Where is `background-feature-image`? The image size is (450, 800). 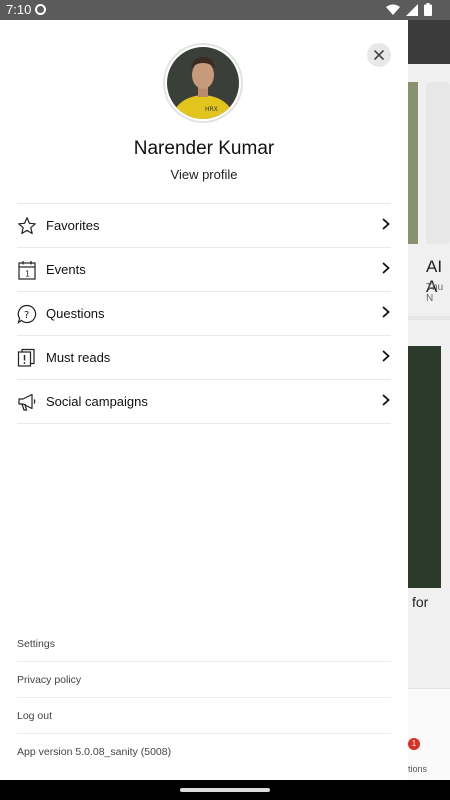 background-feature-image is located at coordinates (424, 467).